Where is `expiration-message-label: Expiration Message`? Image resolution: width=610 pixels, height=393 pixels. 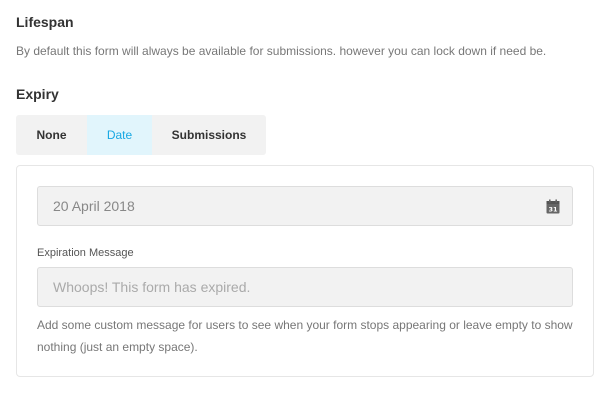 expiration-message-label: Expiration Message is located at coordinates (85, 253).